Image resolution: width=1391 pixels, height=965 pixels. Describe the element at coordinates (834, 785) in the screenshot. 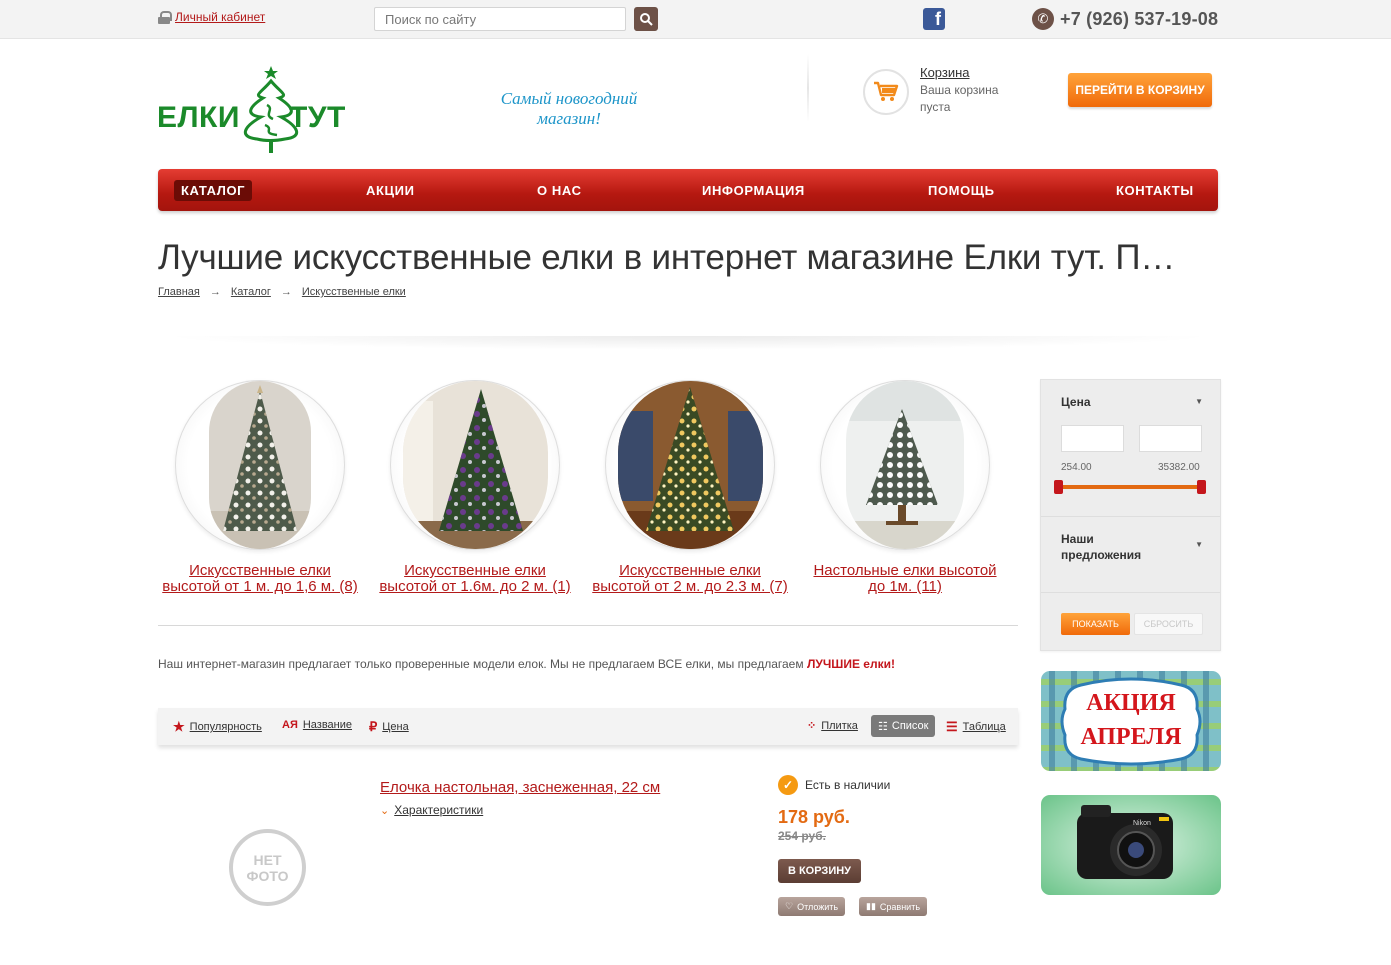

I see `stock-status: ✓ Есть в наличии` at that location.